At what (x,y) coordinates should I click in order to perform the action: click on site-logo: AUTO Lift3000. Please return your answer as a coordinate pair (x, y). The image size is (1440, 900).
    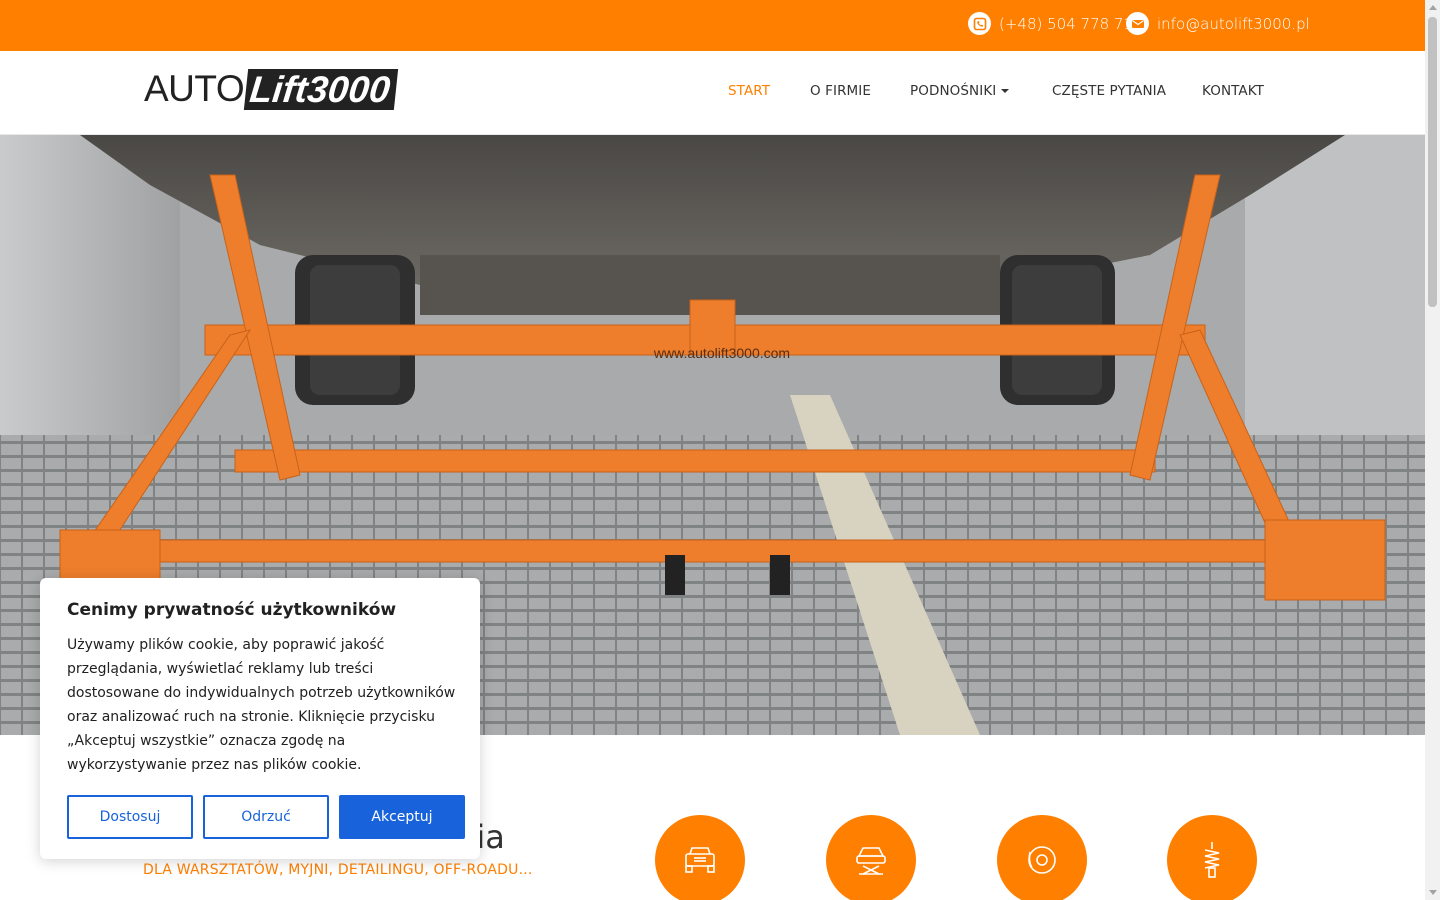
    Looking at the image, I should click on (271, 89).